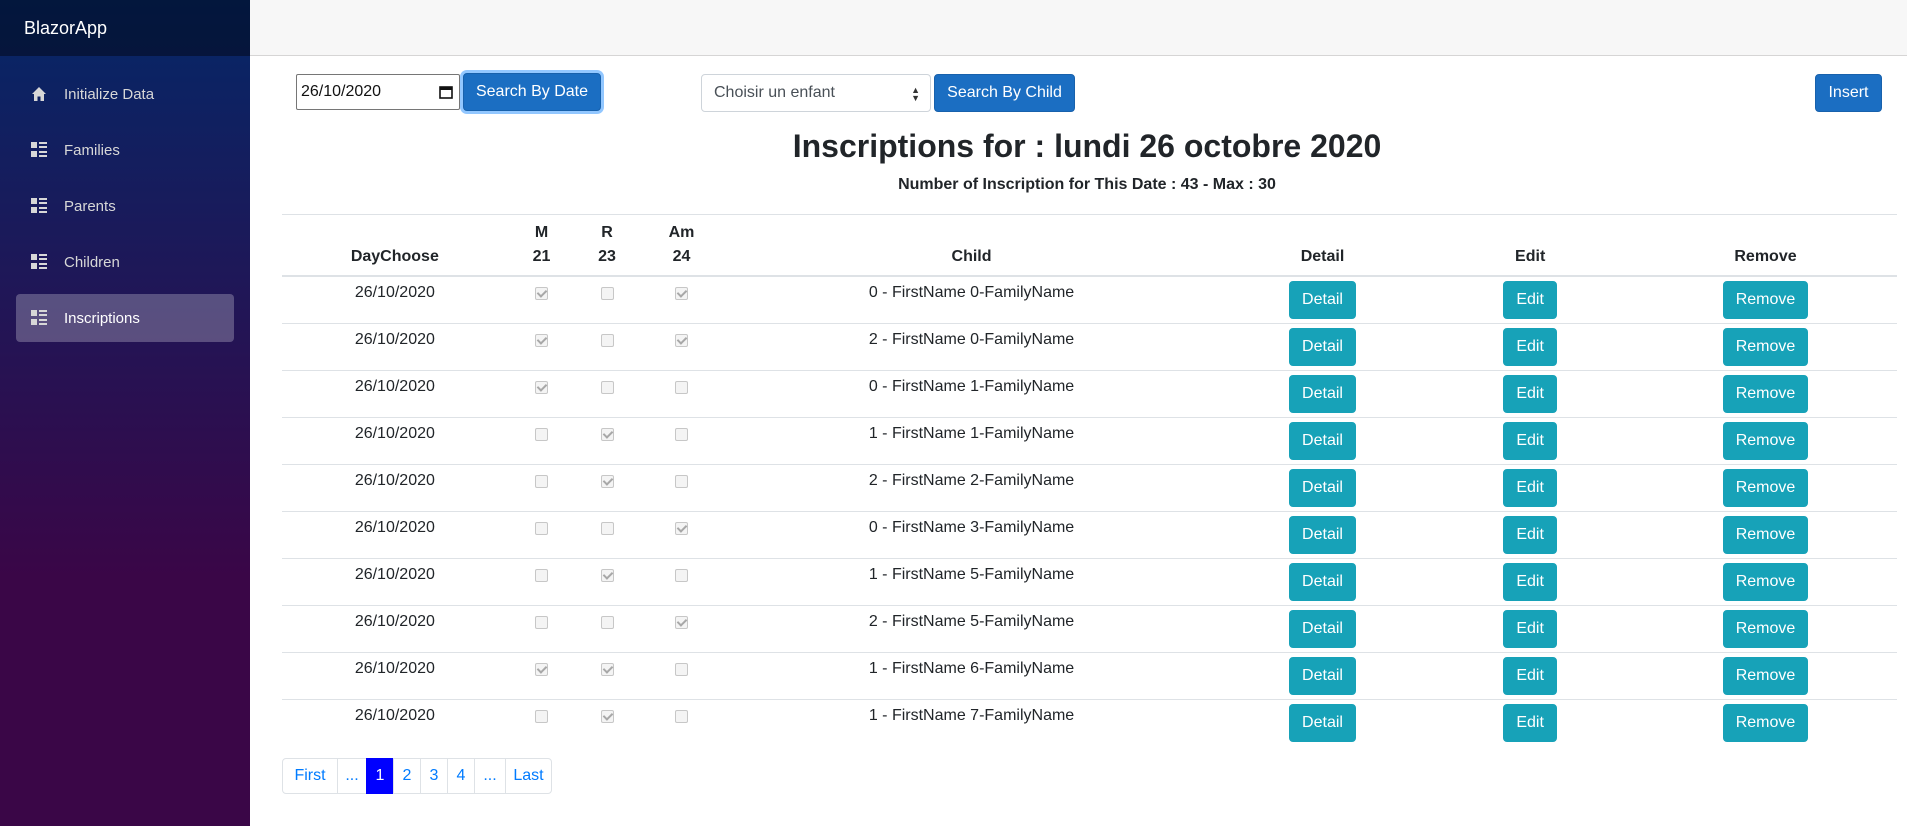 This screenshot has width=1907, height=826. I want to click on sidebar-item-label: Inscriptions, so click(102, 318).